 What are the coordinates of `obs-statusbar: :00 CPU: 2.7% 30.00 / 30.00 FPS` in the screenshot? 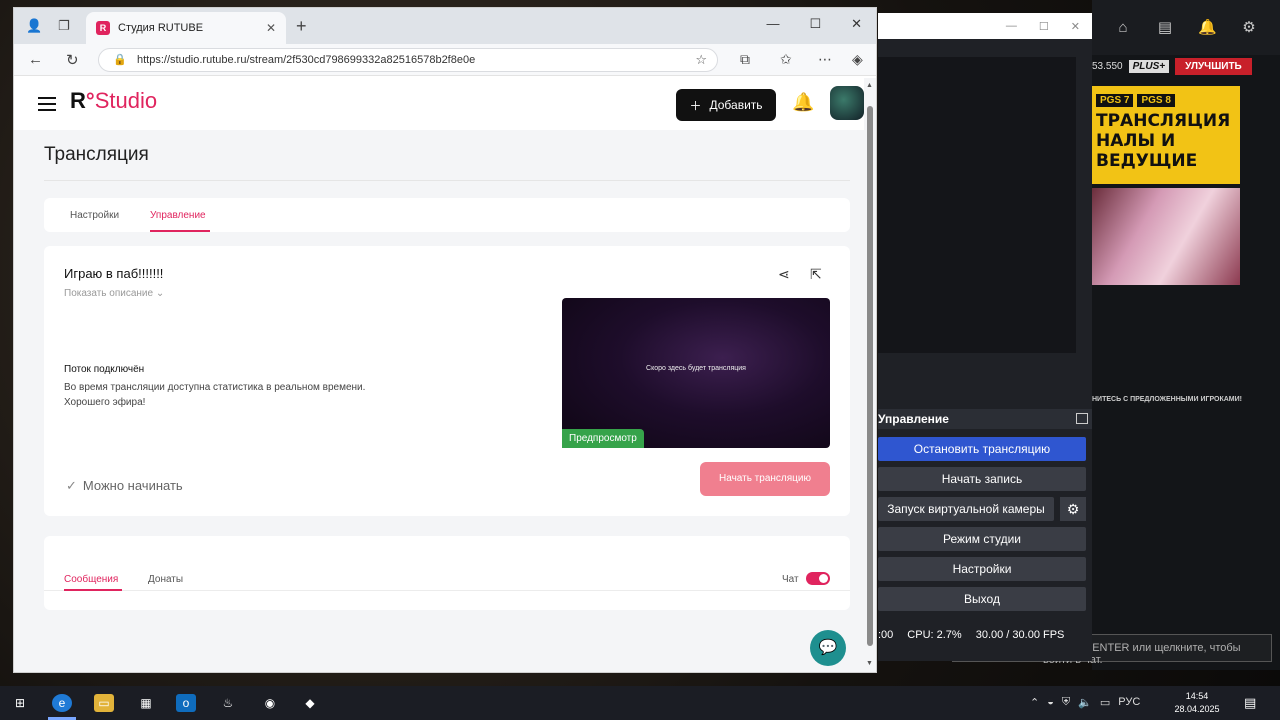 It's located at (985, 635).